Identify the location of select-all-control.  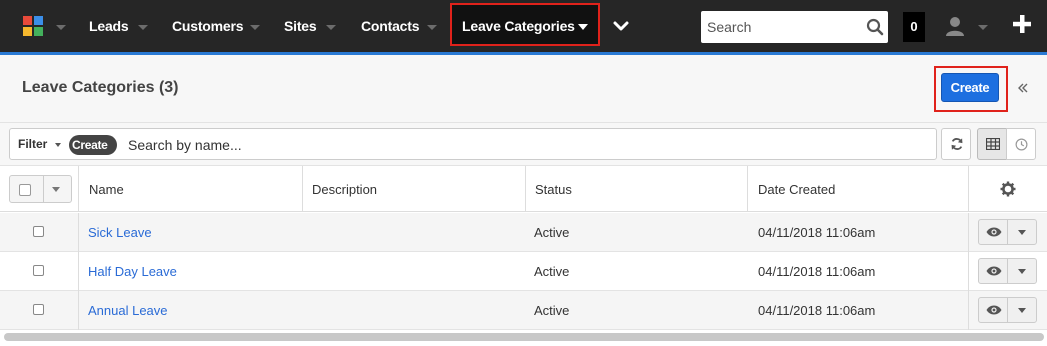
(40, 189).